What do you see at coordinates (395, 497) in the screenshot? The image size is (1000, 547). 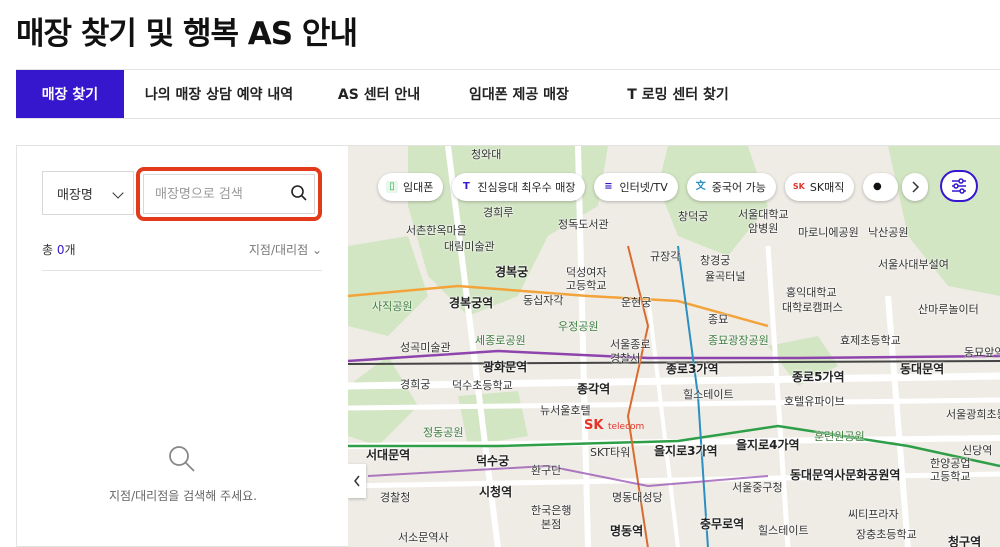 I see `map-label: 경찰청` at bounding box center [395, 497].